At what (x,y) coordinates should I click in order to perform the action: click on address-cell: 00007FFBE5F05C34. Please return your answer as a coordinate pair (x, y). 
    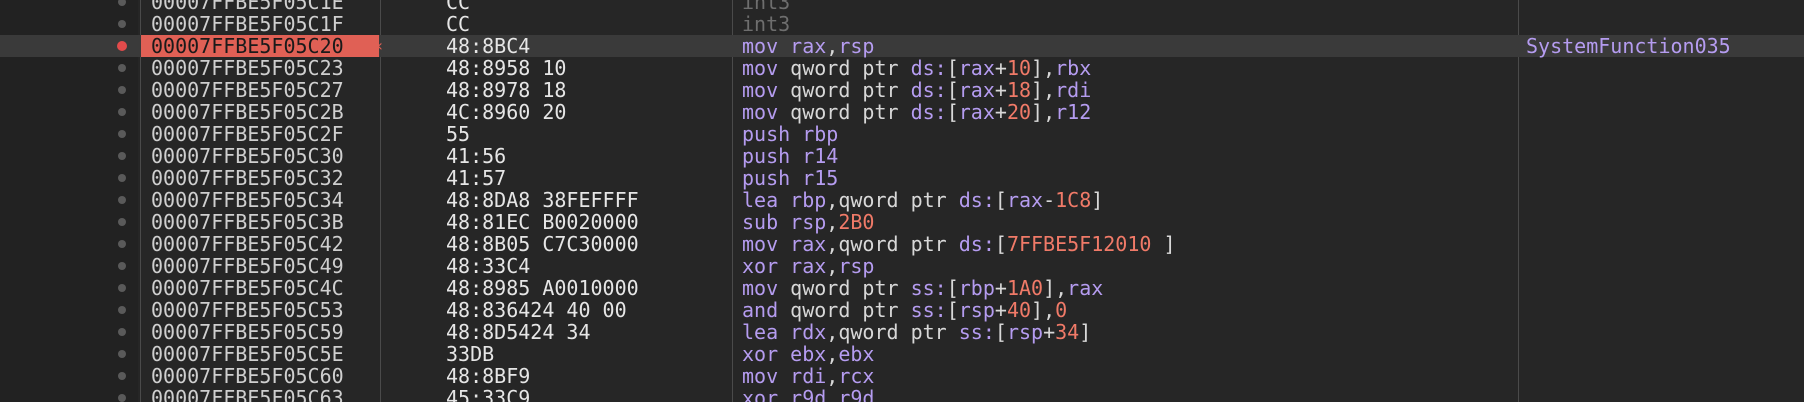
    Looking at the image, I should click on (260, 200).